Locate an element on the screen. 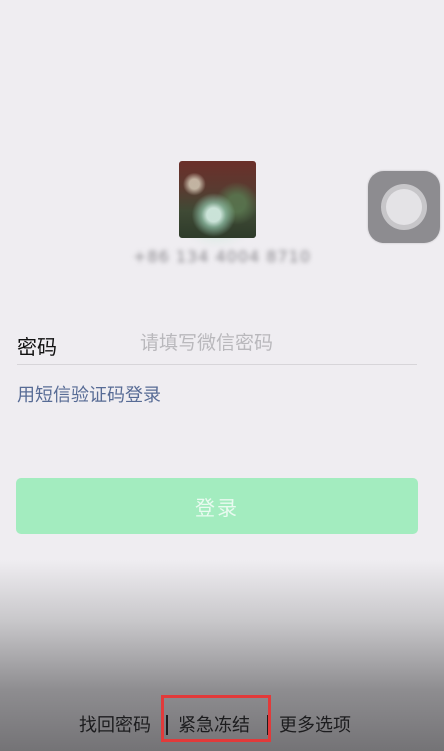 The width and height of the screenshot is (444, 751). phone-number: +86 134 4004 8710 is located at coordinates (222, 256).